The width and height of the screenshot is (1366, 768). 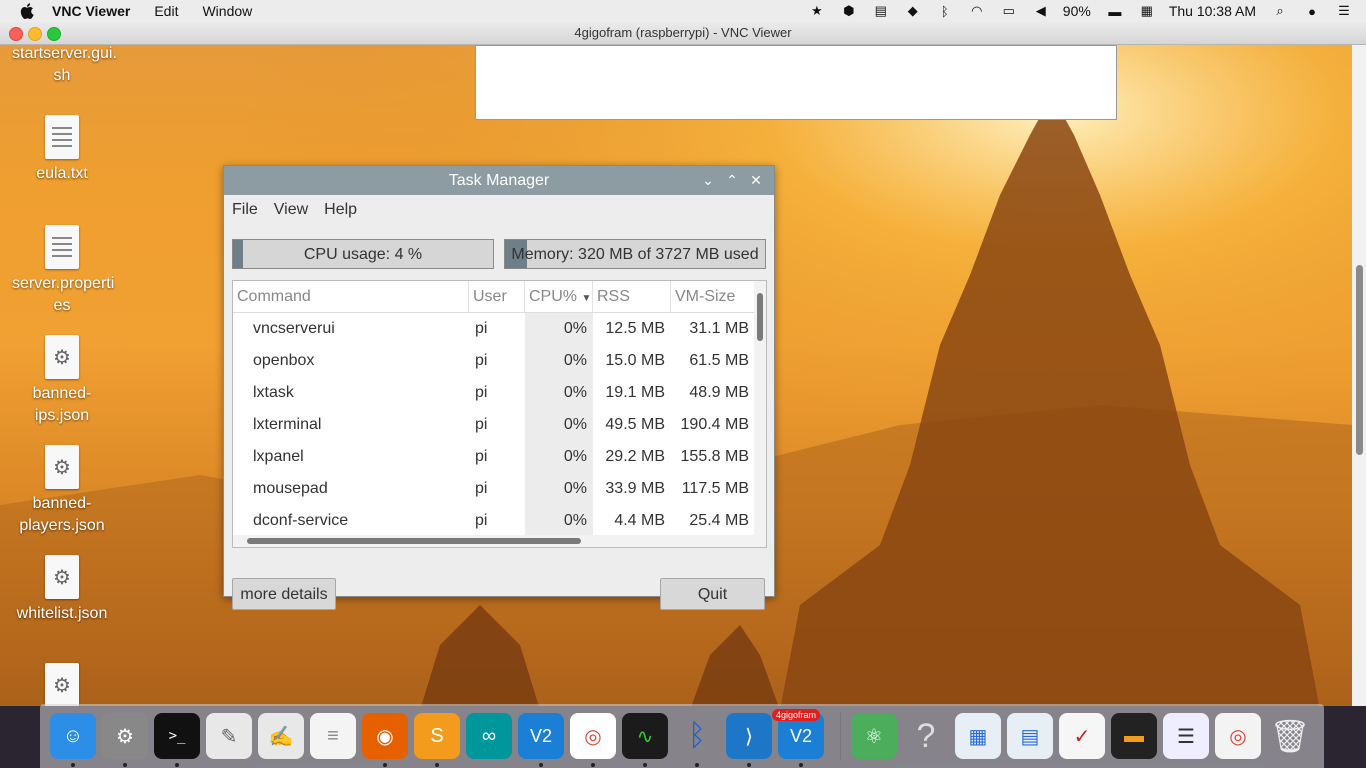 What do you see at coordinates (54, 34) in the screenshot?
I see `zoom-window-button` at bounding box center [54, 34].